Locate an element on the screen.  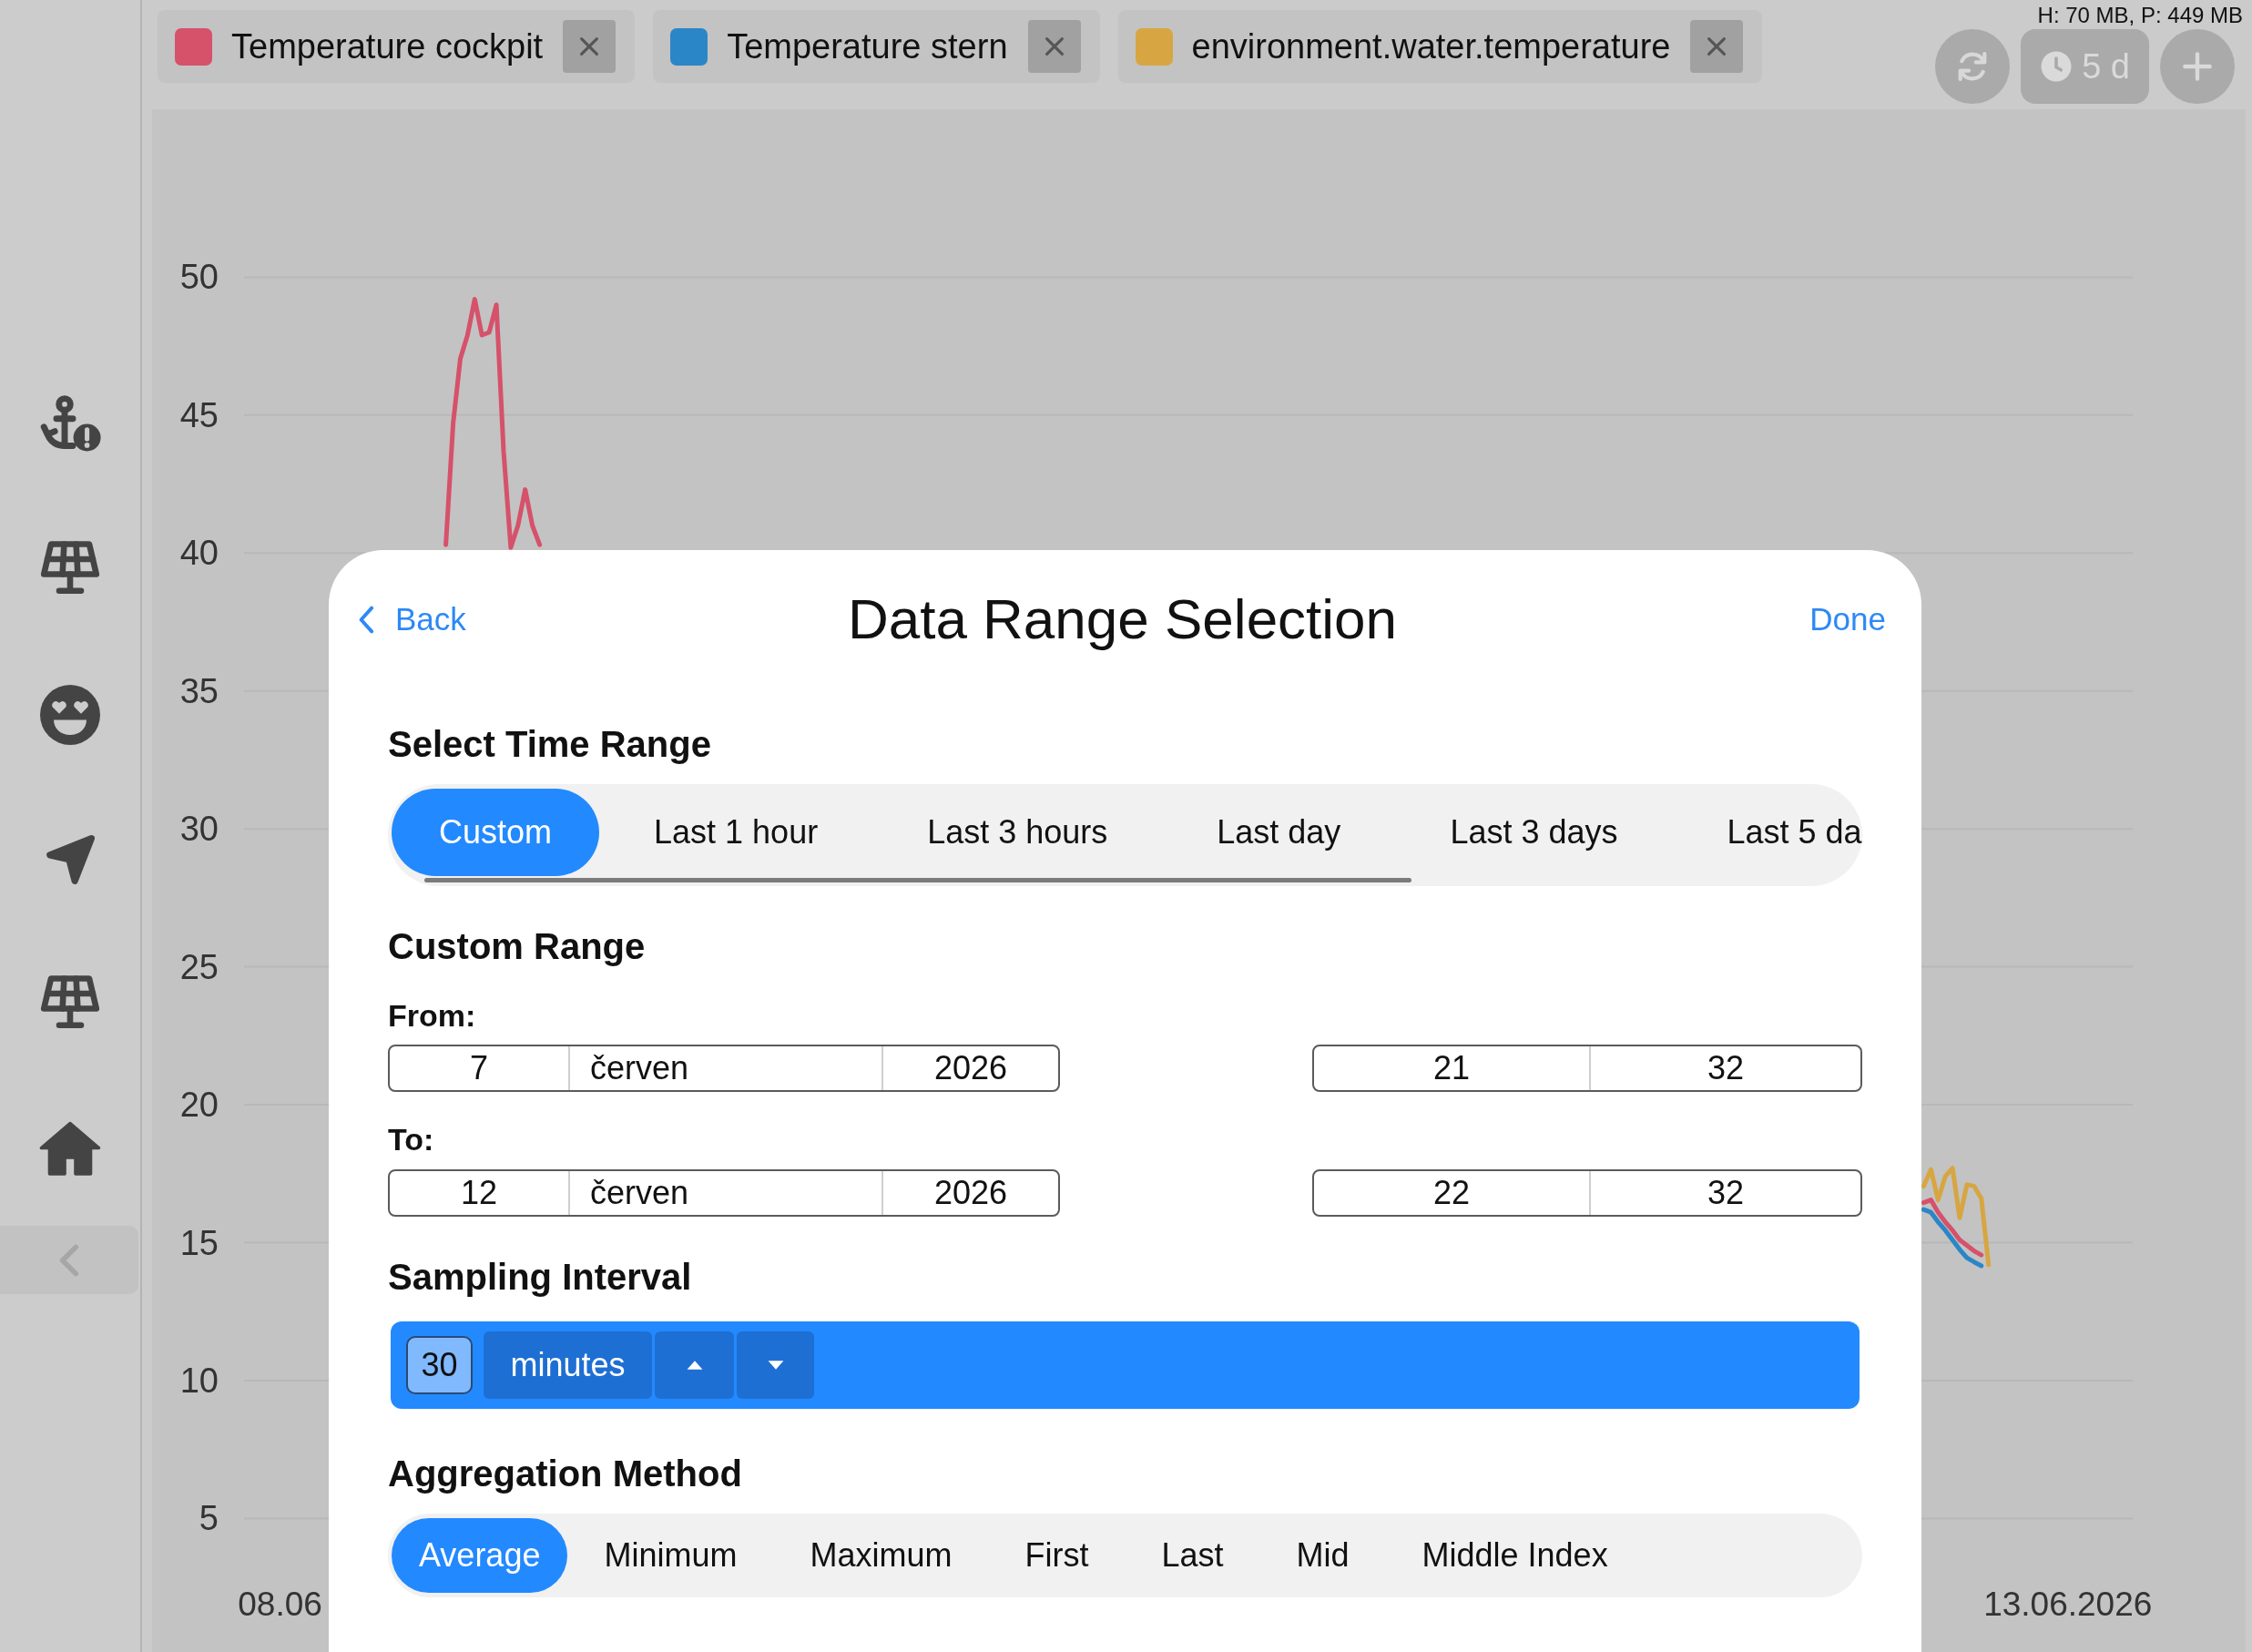
memory-usage-text: H: 70 MB, P: 449 MB is located at coordinates (2140, 15).